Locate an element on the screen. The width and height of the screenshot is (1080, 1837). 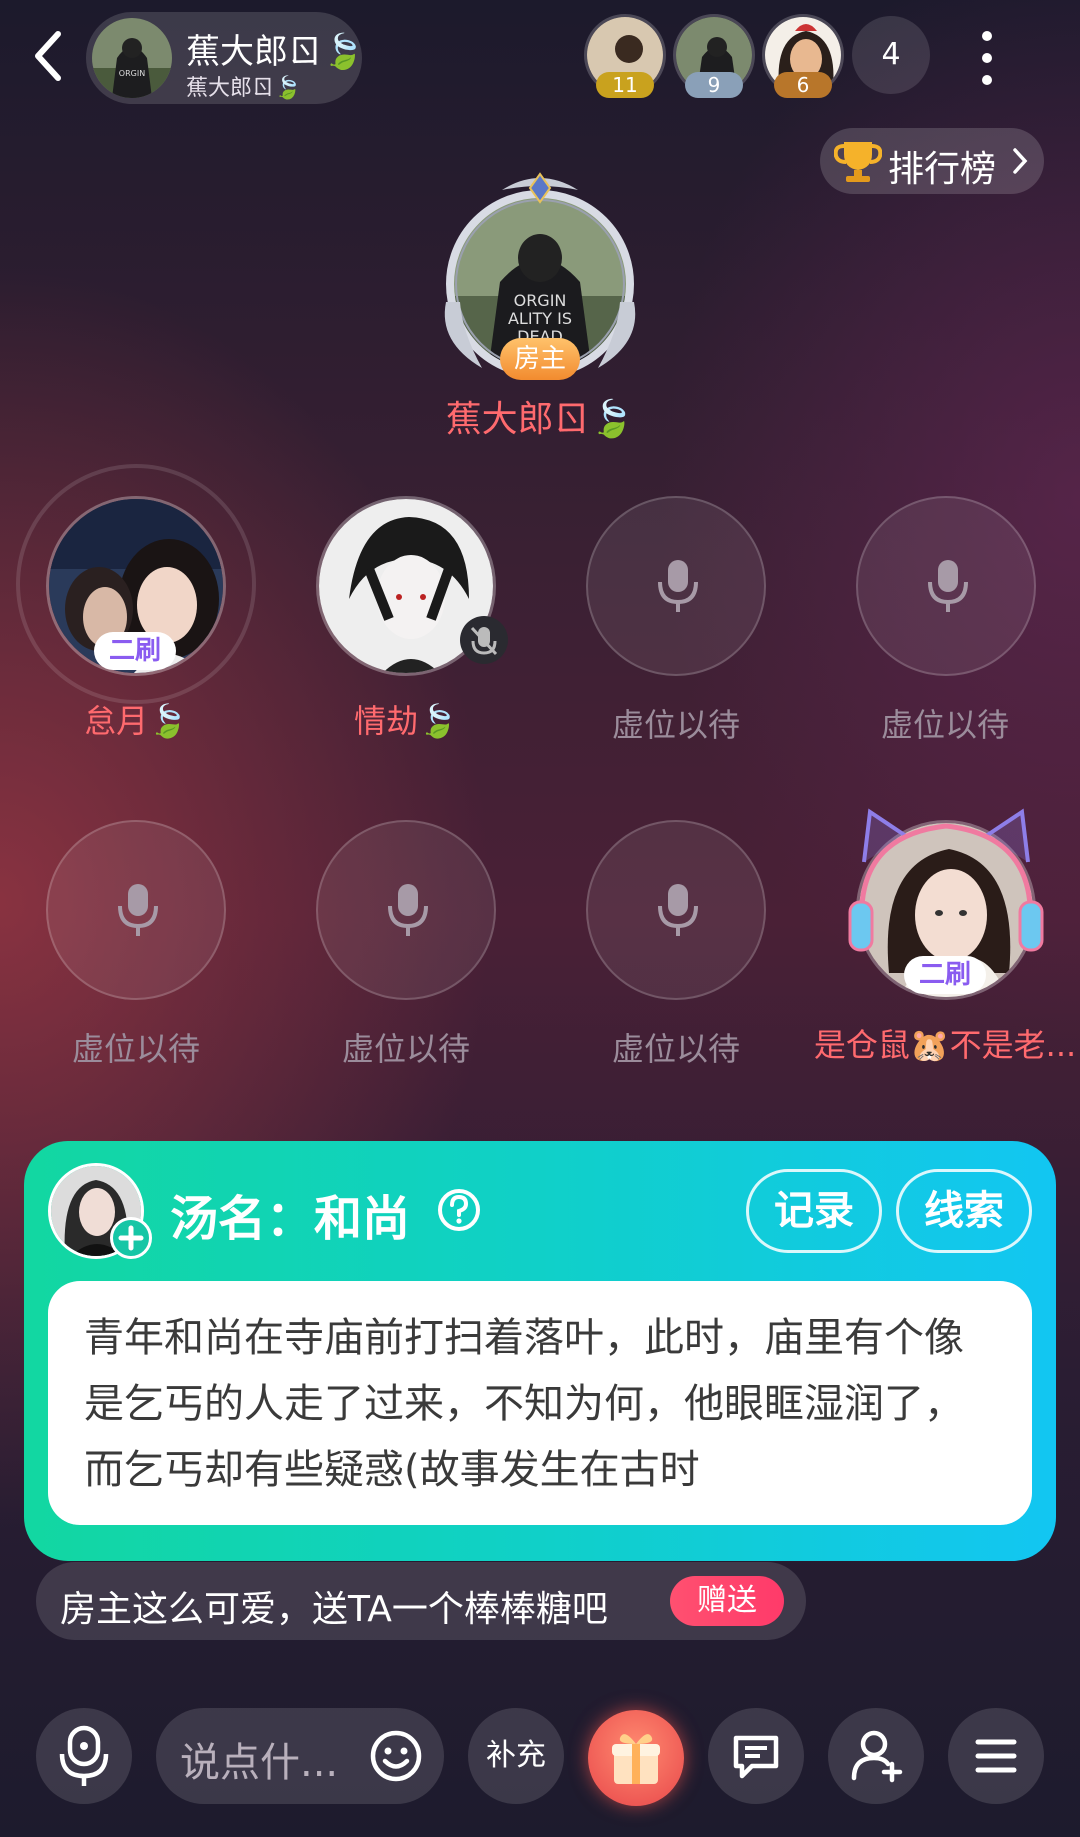
menu-button is located at coordinates (996, 1756).